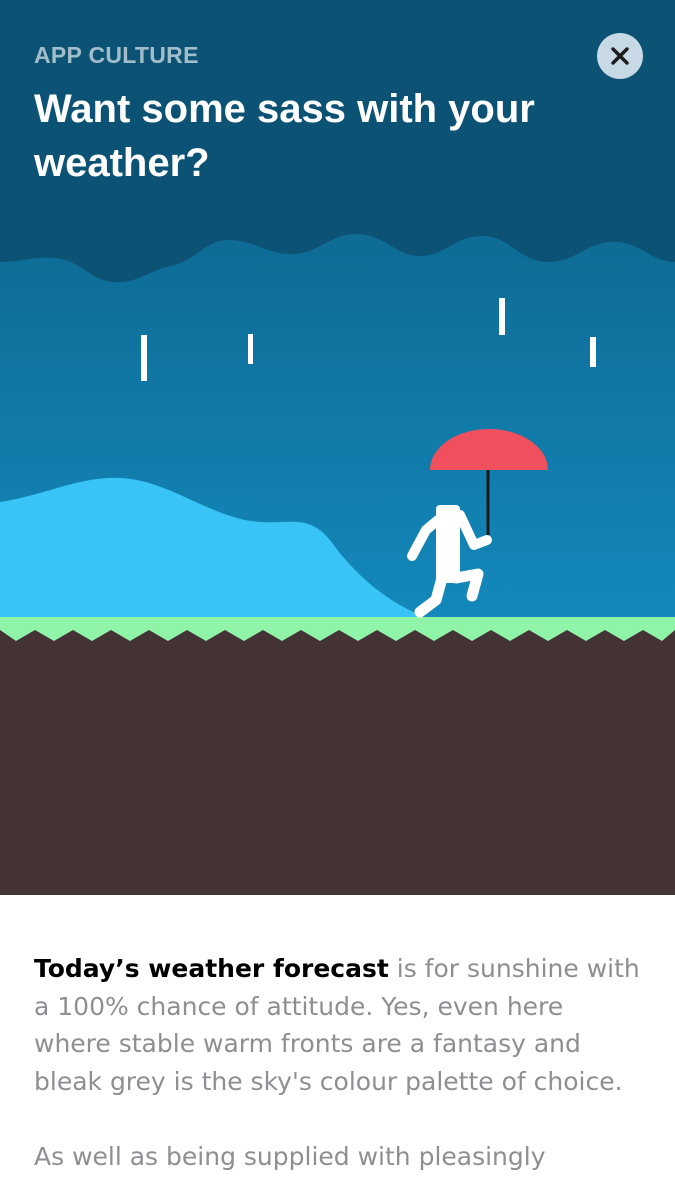 This screenshot has width=675, height=1200. Describe the element at coordinates (284, 136) in the screenshot. I see `article-title: Want some sass with your weather?` at that location.